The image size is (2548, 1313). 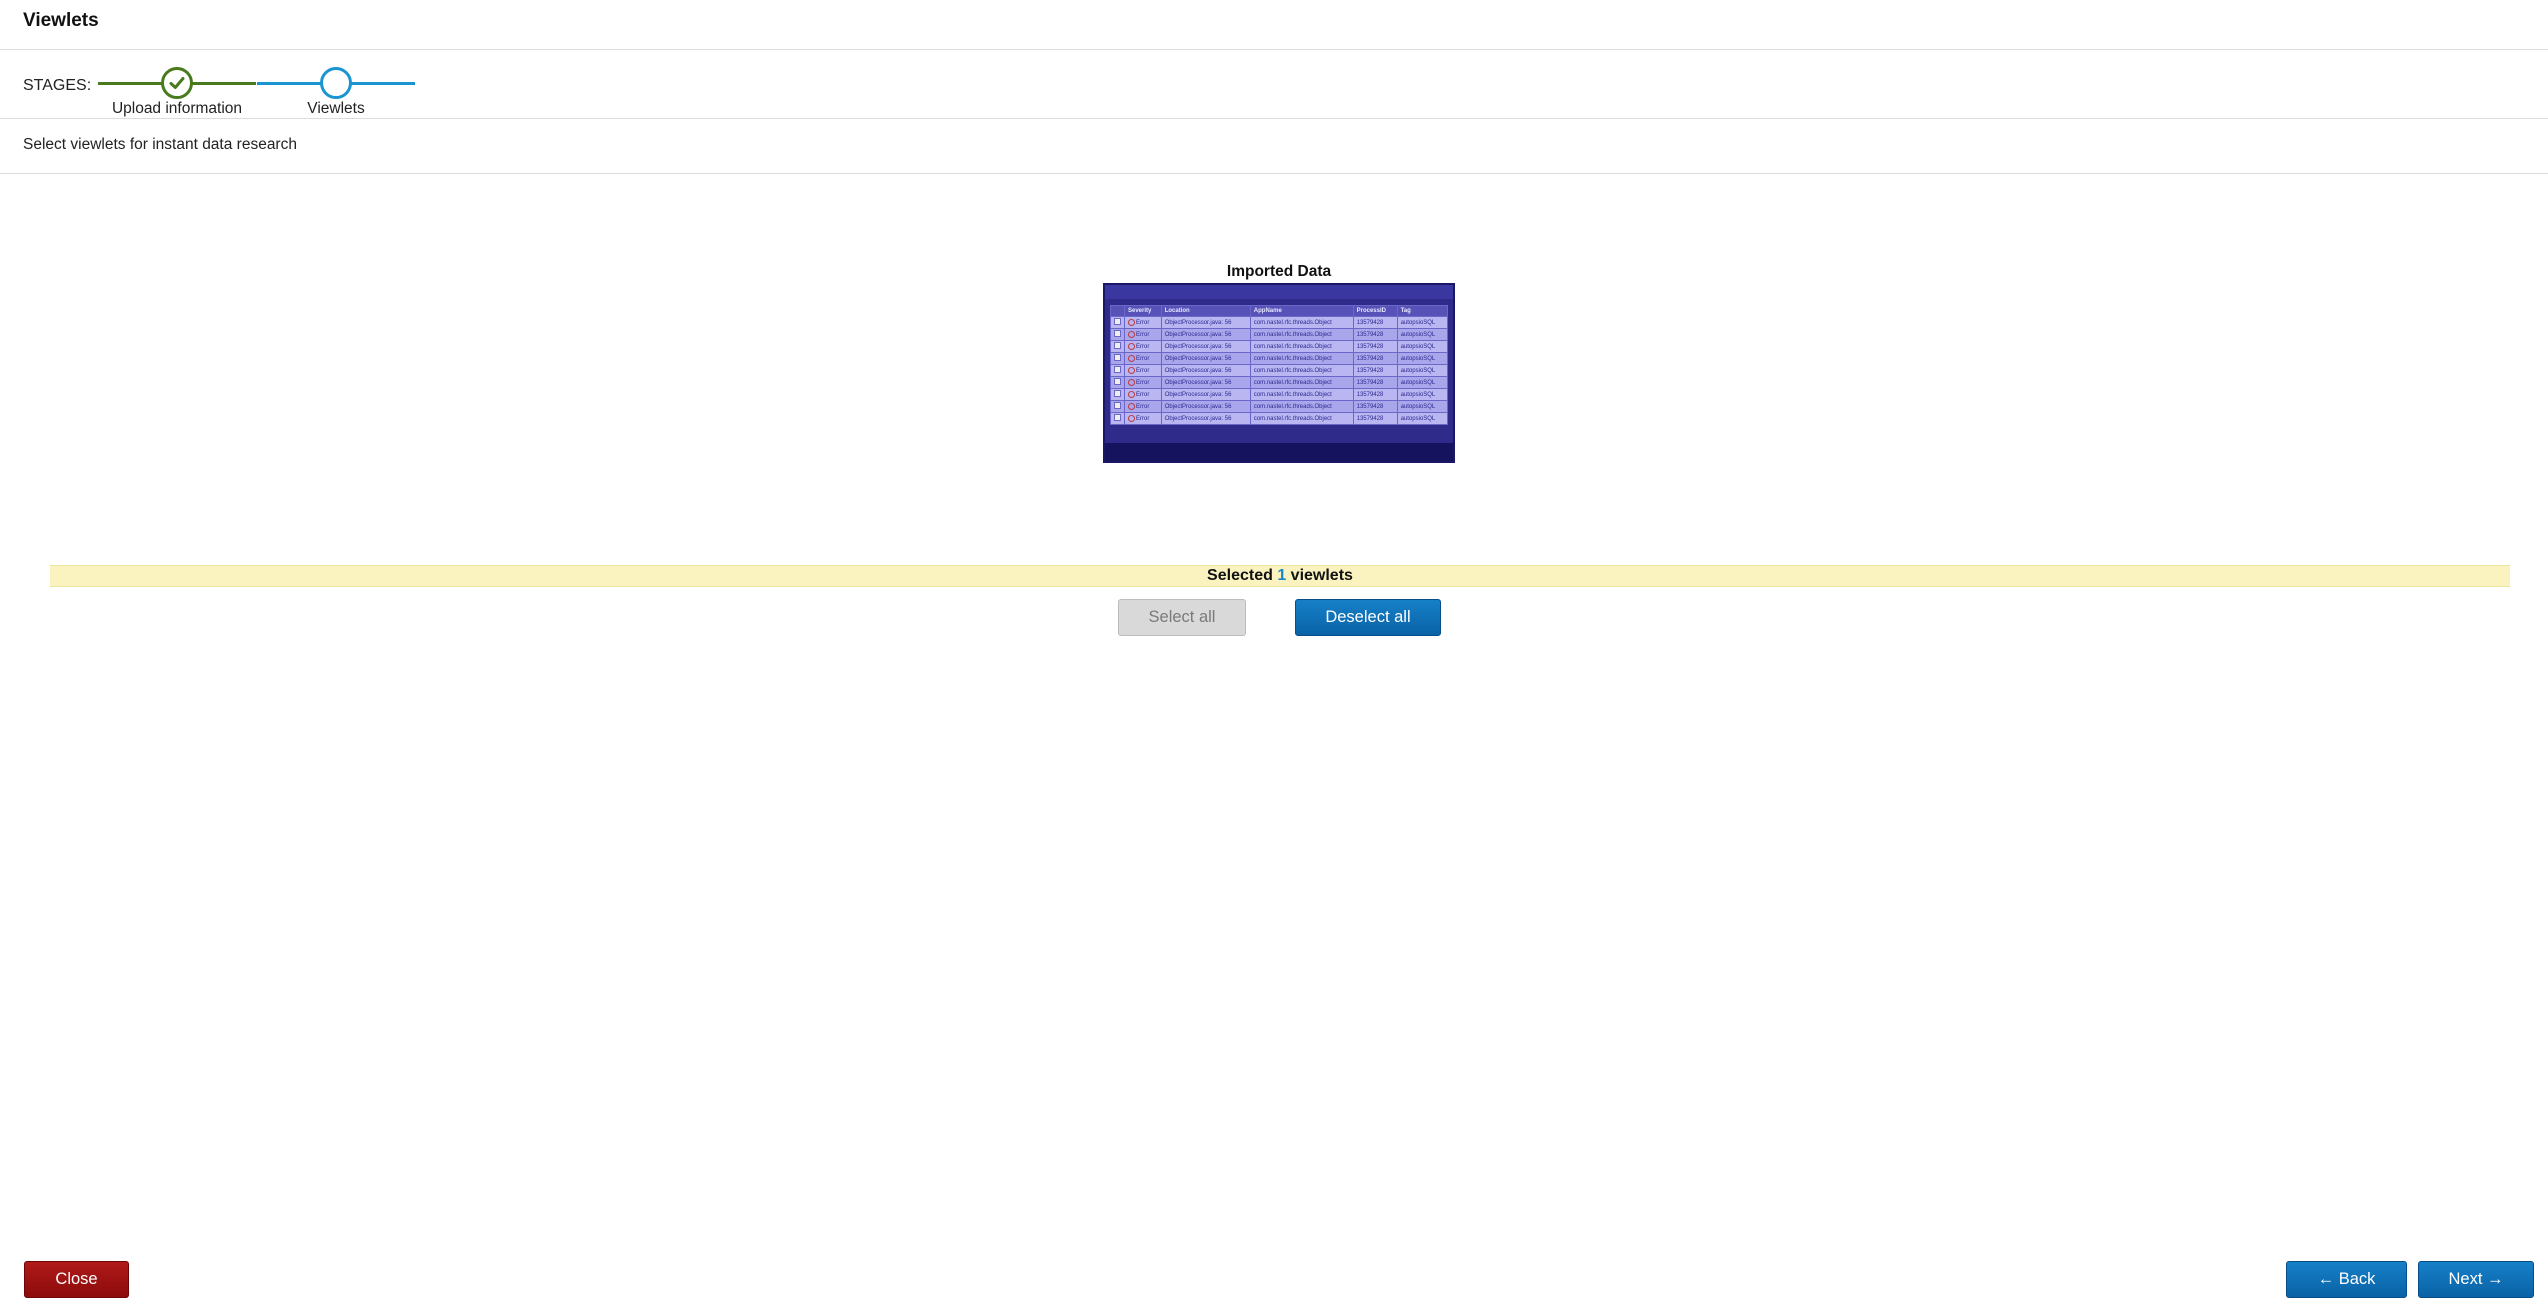 I want to click on thumbnail-toolbar, so click(x=1279, y=292).